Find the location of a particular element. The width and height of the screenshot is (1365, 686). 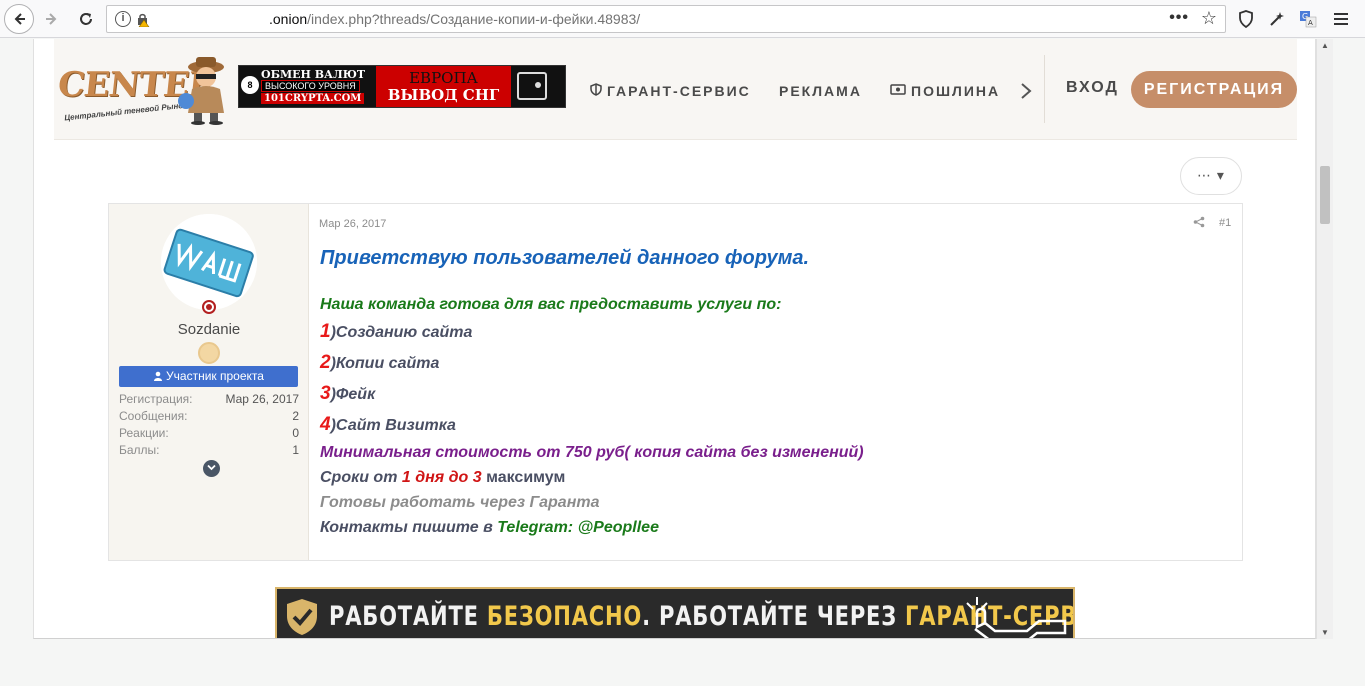

online-status-icon is located at coordinates (209, 307).